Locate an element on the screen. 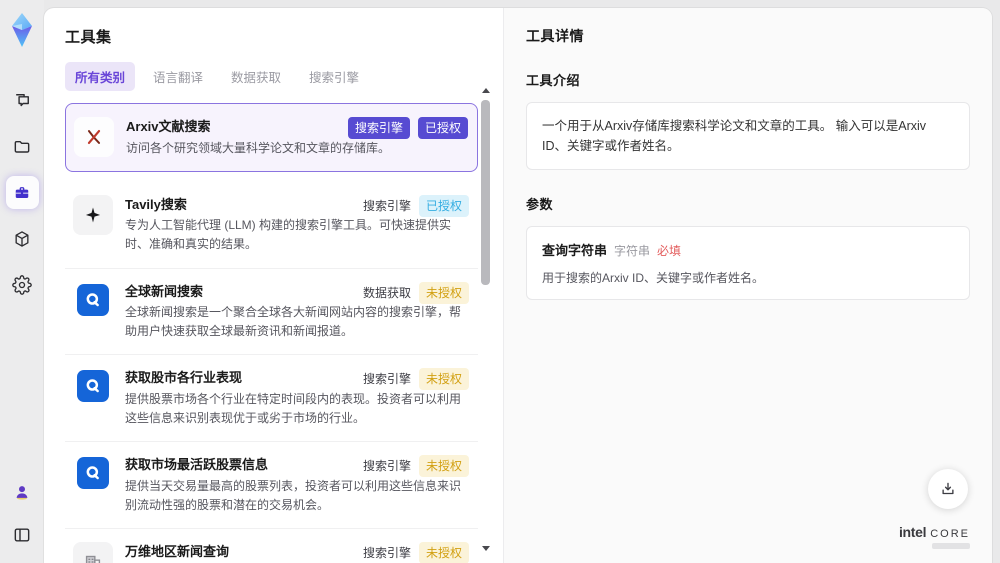 Image resolution: width=1000 pixels, height=563 pixels. tool-card-regional-news: 万维地区新闻查询 查询具体行政区划内的新闻，快速了解各地新闻动 搜索引擎 未授权 is located at coordinates (271, 546).